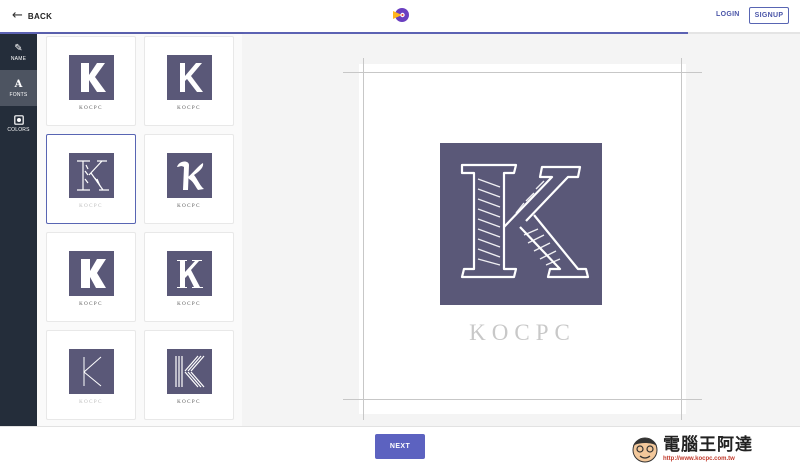 The image size is (800, 465). What do you see at coordinates (728, 14) in the screenshot?
I see `login-link: LOGIN` at bounding box center [728, 14].